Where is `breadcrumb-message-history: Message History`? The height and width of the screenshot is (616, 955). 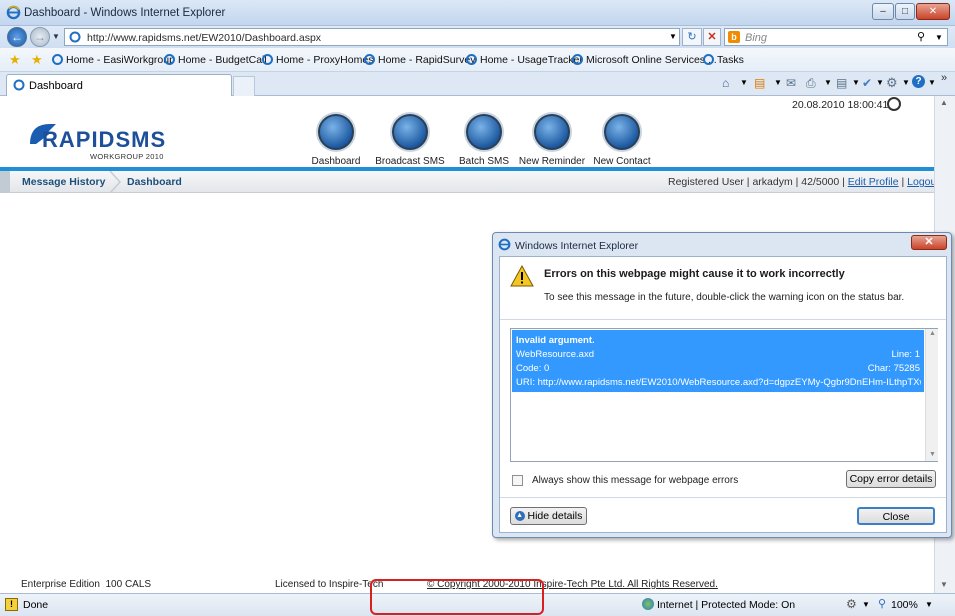 breadcrumb-message-history: Message History is located at coordinates (63, 182).